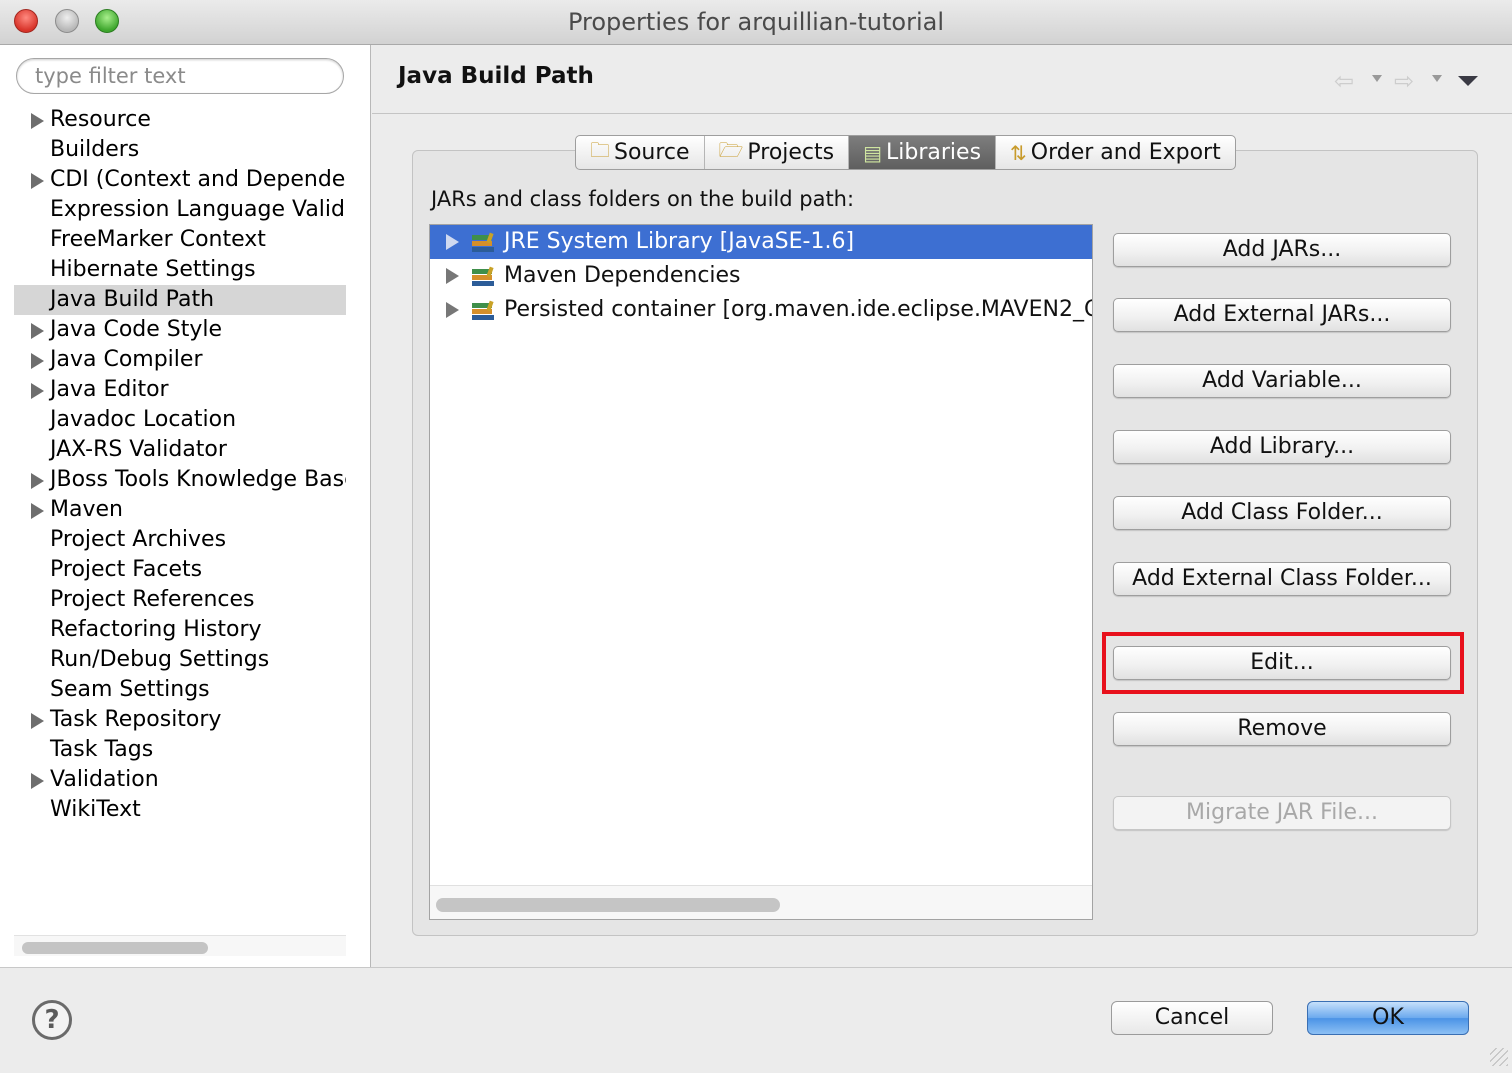  I want to click on tree-item: Task Repository, so click(180, 720).